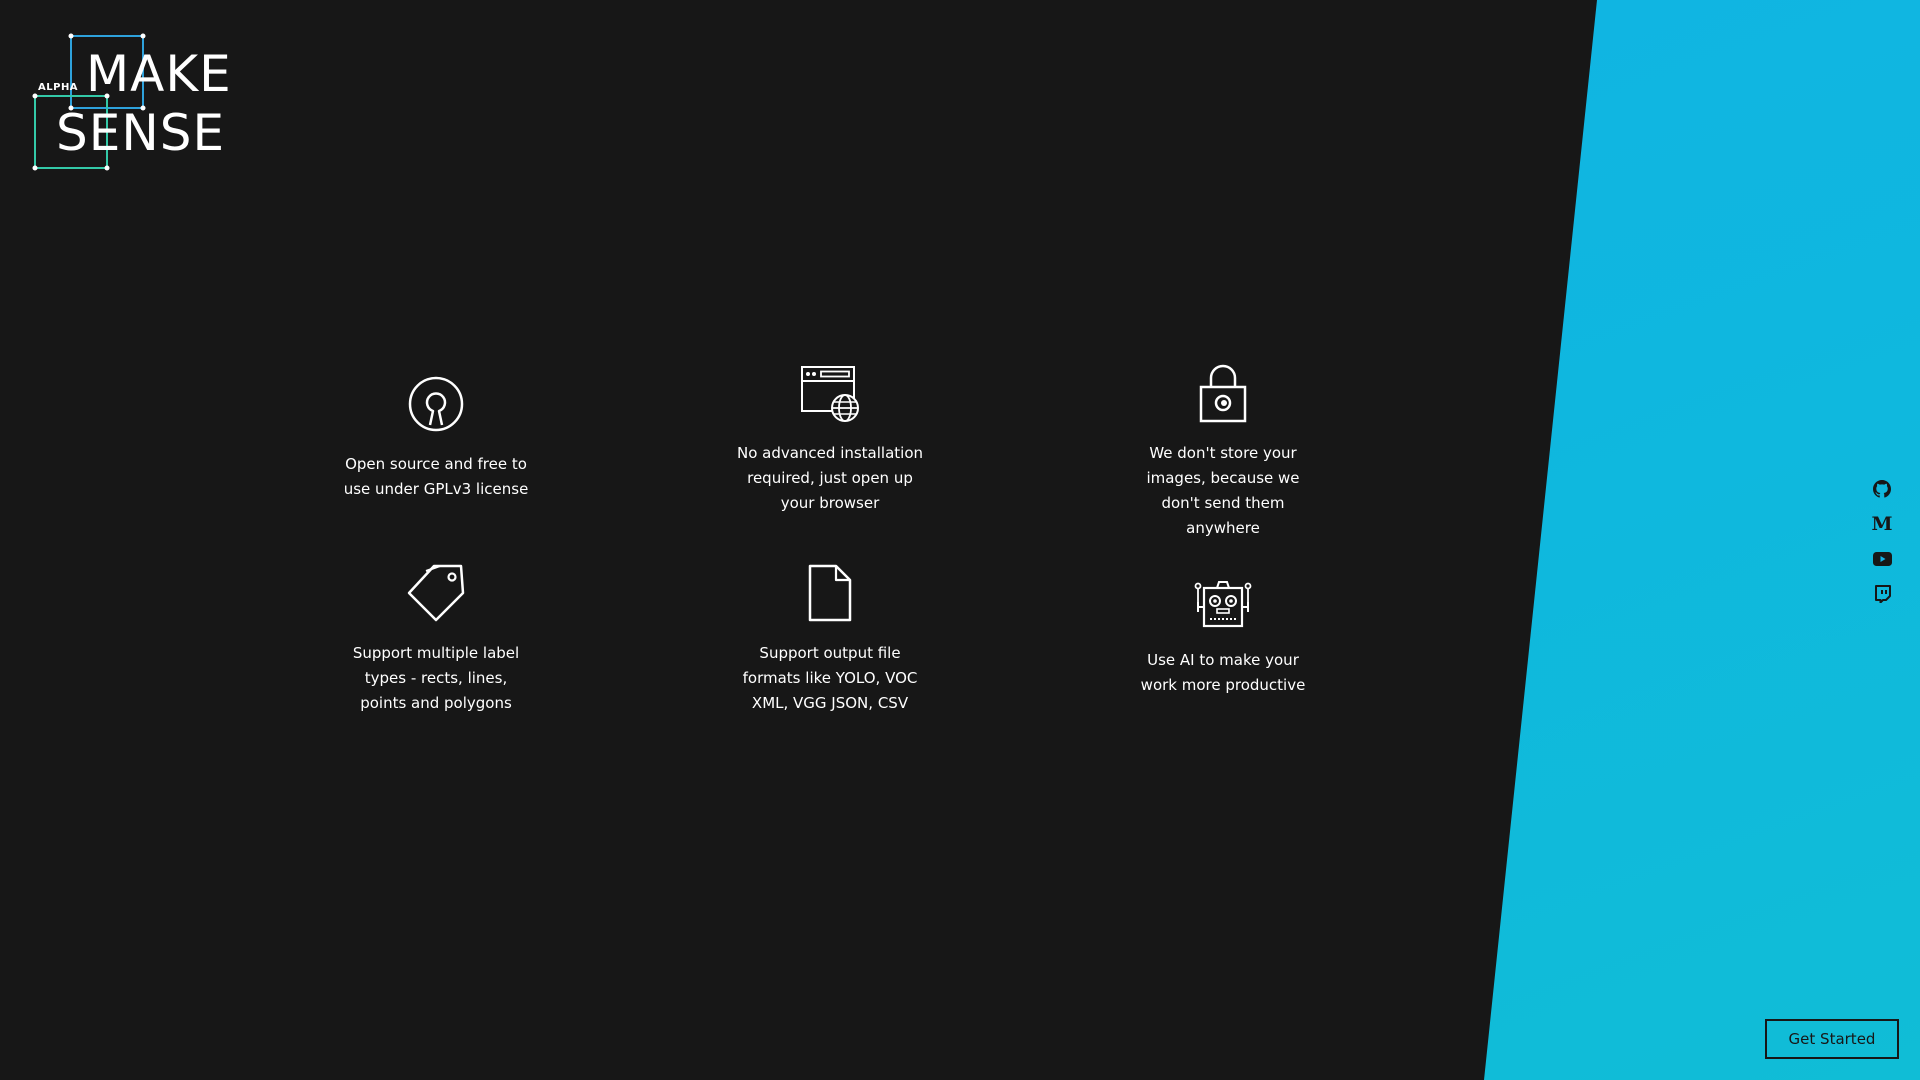 The width and height of the screenshot is (1920, 1080). I want to click on youtube-icon, so click(1882, 559).